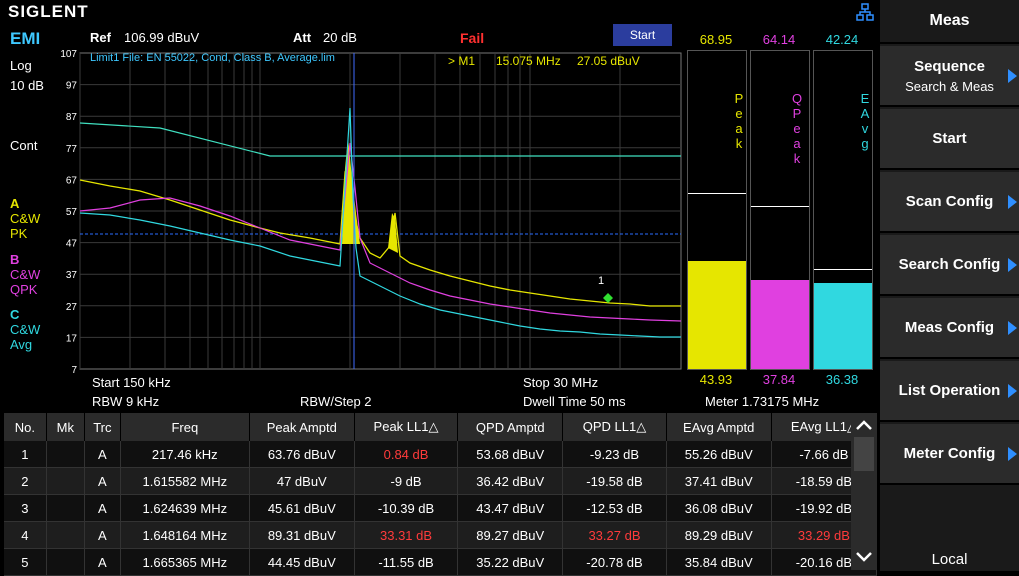  What do you see at coordinates (608, 61) in the screenshot?
I see `marker-ampl: 27.05 dBuV` at bounding box center [608, 61].